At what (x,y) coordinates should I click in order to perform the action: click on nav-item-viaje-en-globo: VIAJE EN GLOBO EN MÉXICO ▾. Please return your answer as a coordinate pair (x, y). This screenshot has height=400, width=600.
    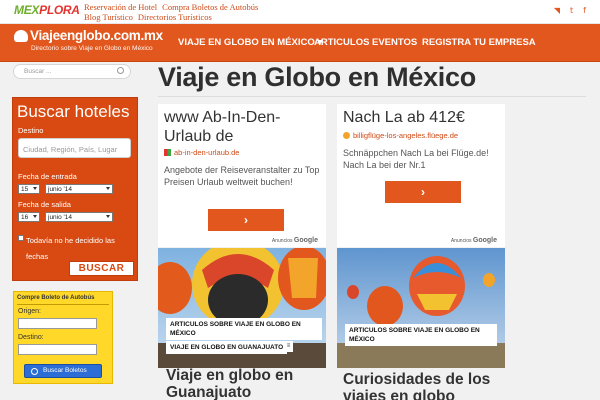
    Looking at the image, I should click on (250, 42).